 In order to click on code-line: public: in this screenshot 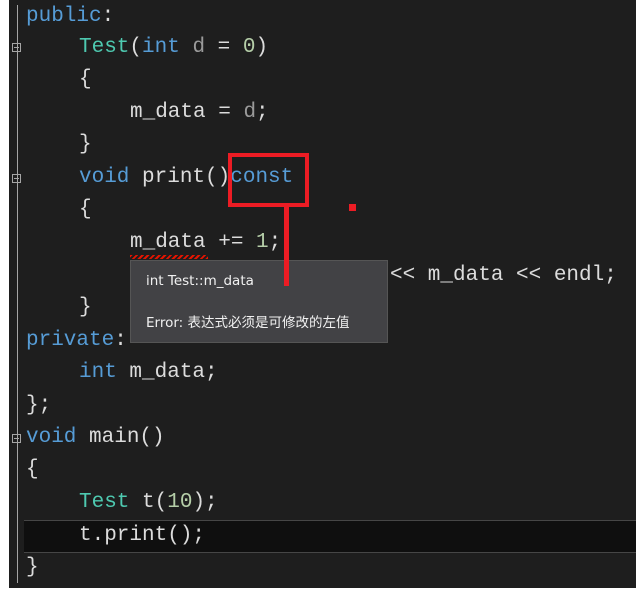, I will do `click(70, 17)`.